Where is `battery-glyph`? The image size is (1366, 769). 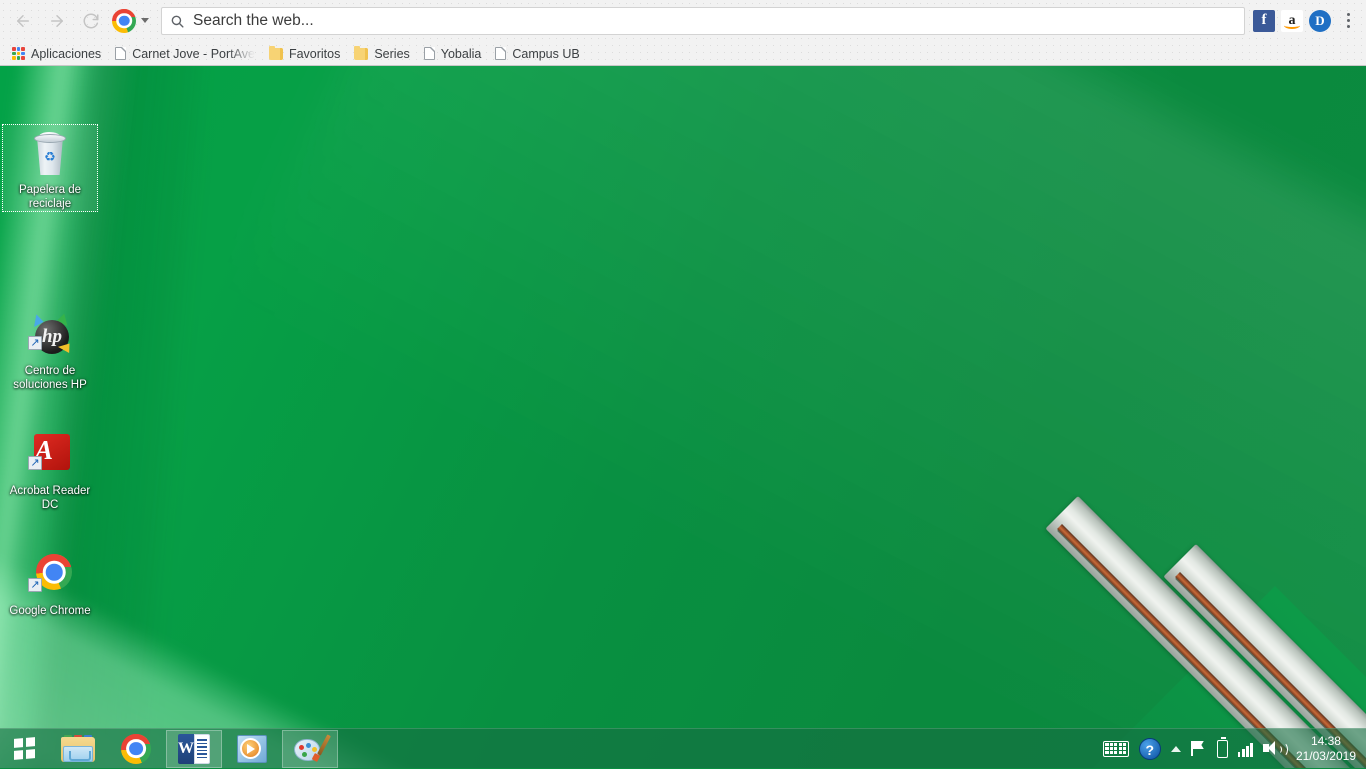
battery-glyph is located at coordinates (1222, 747).